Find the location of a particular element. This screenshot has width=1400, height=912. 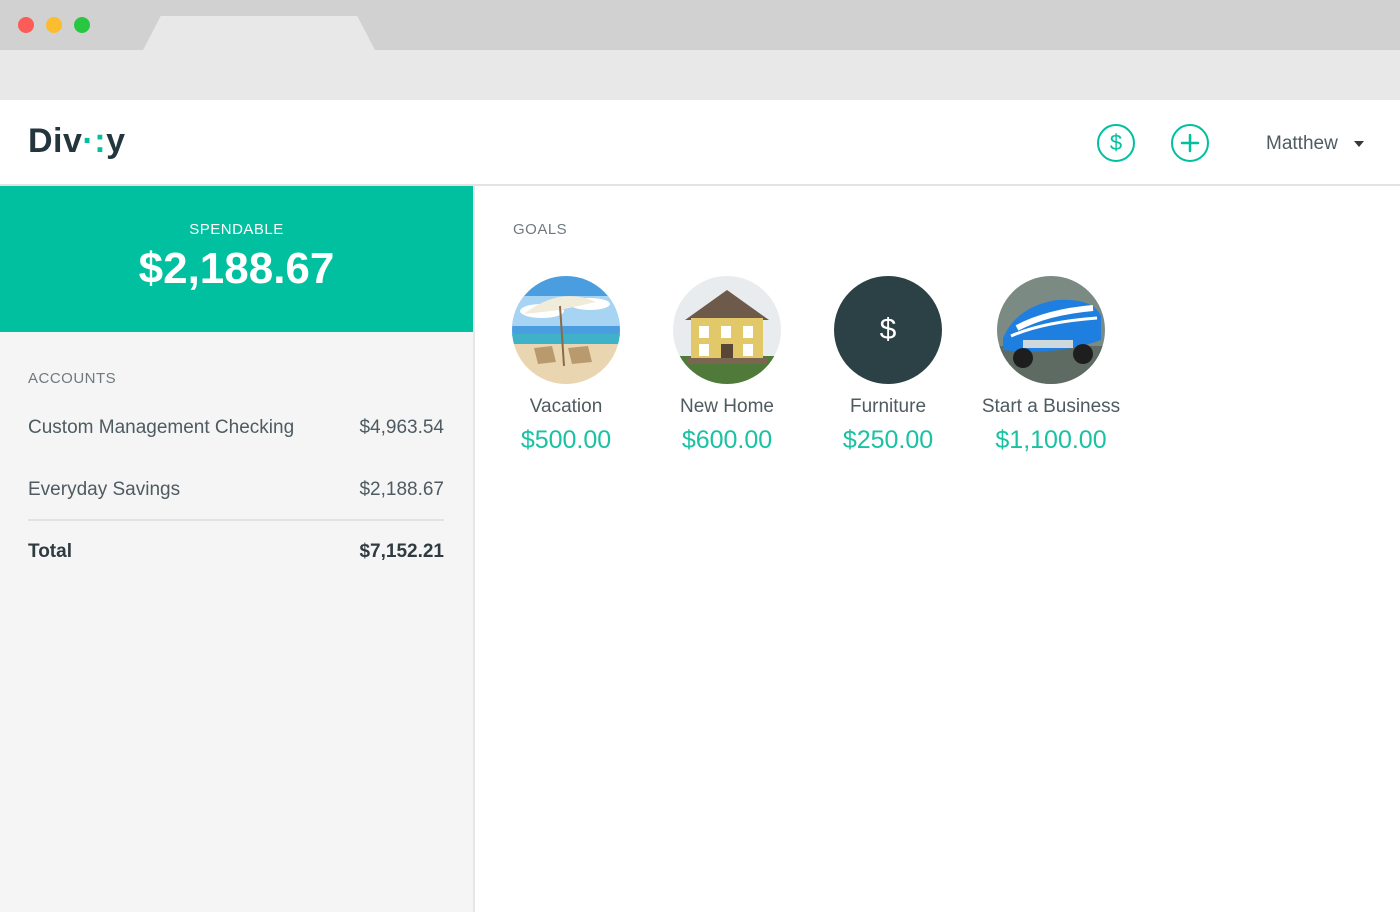

maximize-window-button is located at coordinates (82, 25).